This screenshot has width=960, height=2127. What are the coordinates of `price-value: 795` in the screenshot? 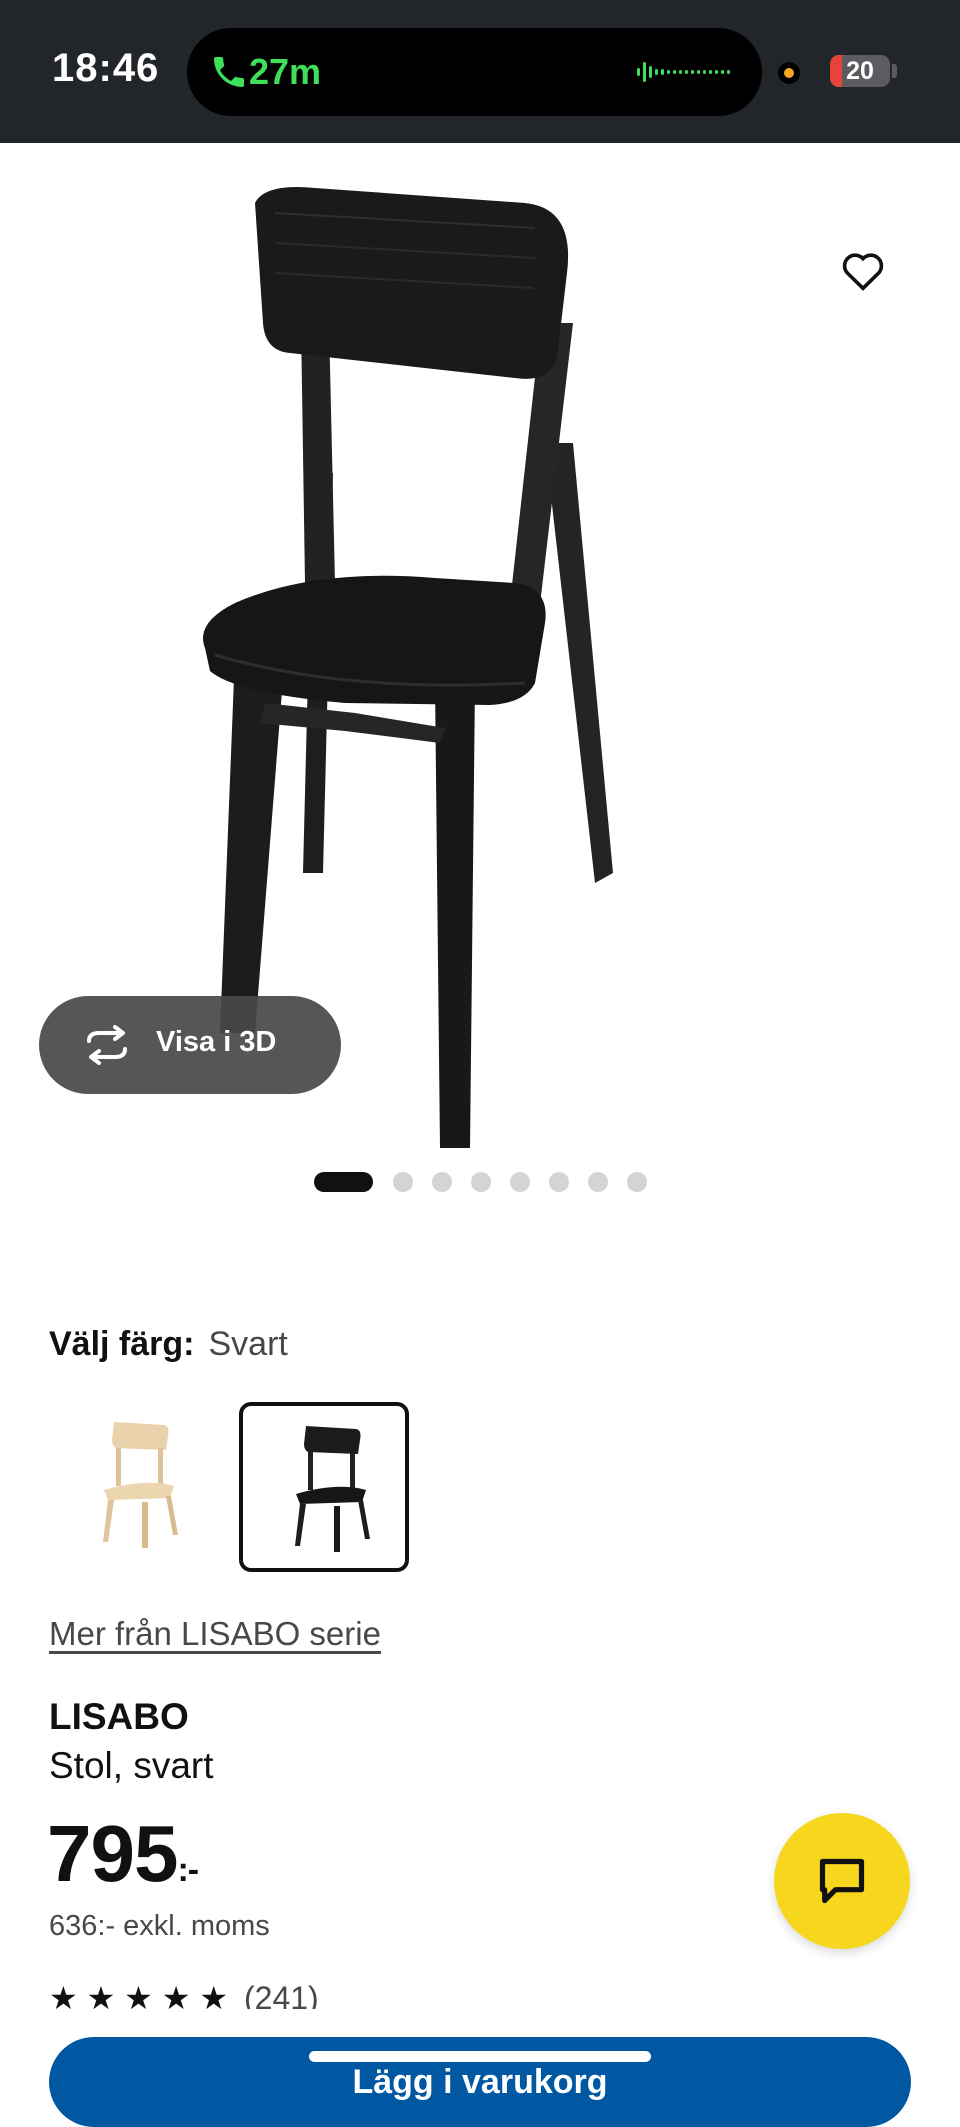 It's located at (112, 1853).